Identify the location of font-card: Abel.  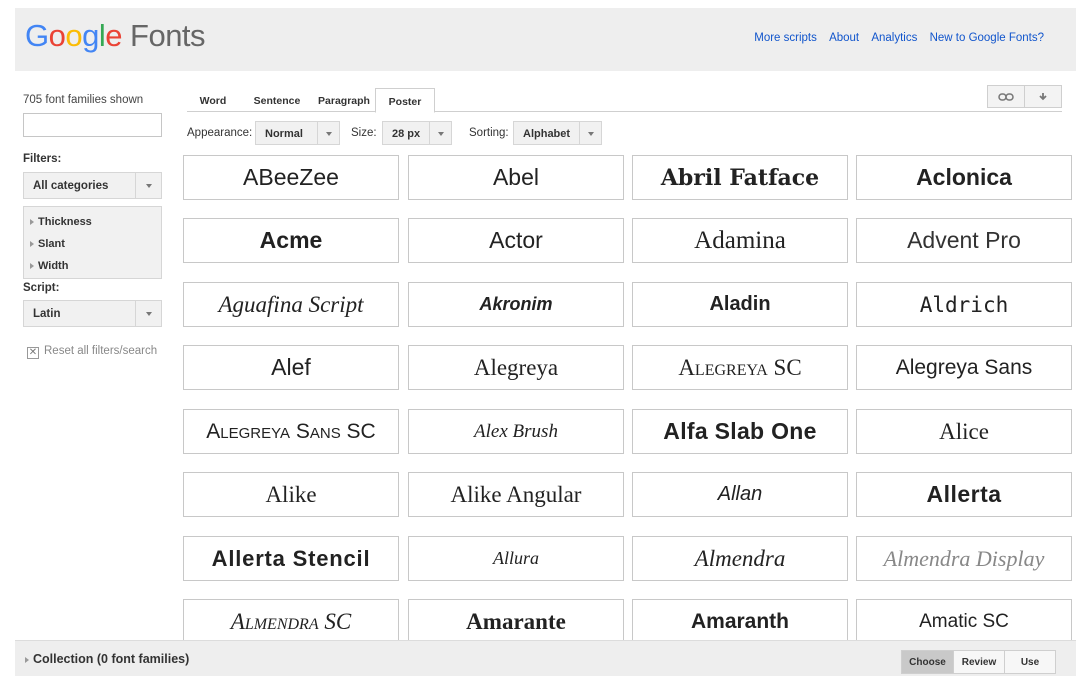
(516, 177).